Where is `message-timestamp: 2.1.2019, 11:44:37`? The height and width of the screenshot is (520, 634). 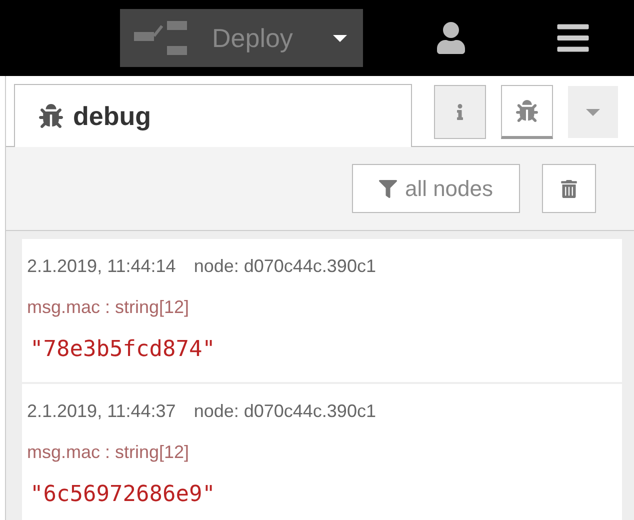
message-timestamp: 2.1.2019, 11:44:37 is located at coordinates (101, 411).